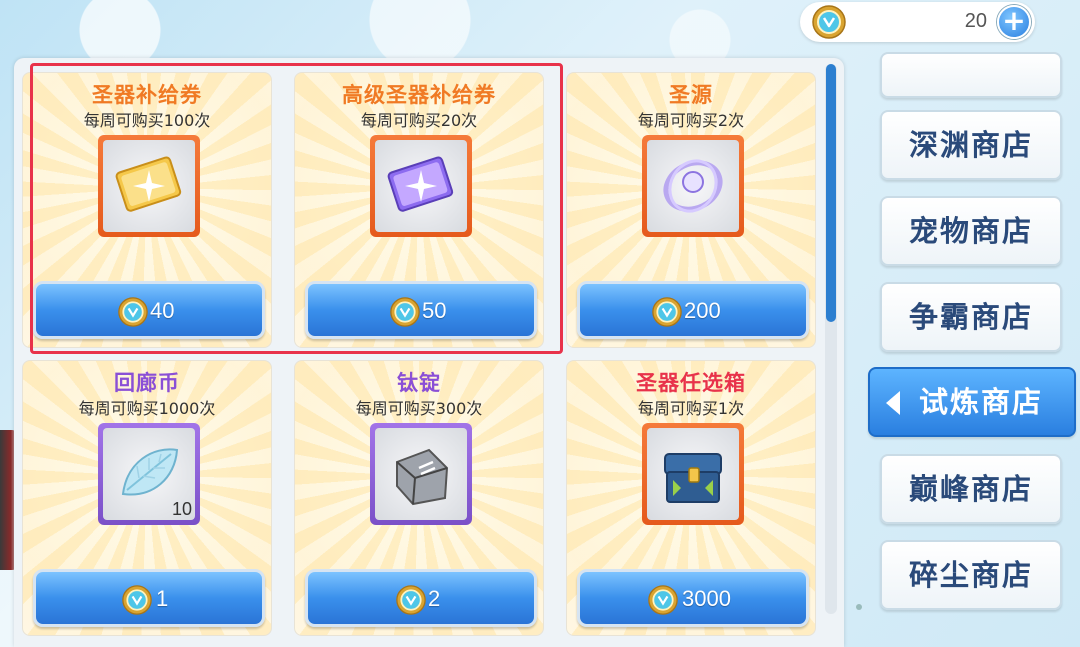 This screenshot has width=1080, height=647. I want to click on shop-item-card: 圣器任选箱 每周可购买1次 3000, so click(691, 498).